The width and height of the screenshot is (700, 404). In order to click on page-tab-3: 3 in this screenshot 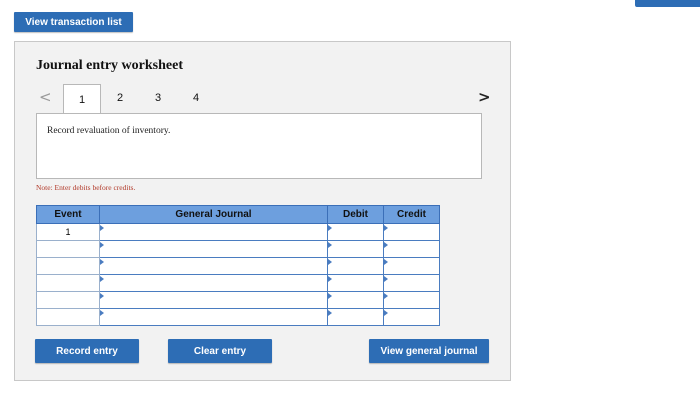, I will do `click(158, 98)`.